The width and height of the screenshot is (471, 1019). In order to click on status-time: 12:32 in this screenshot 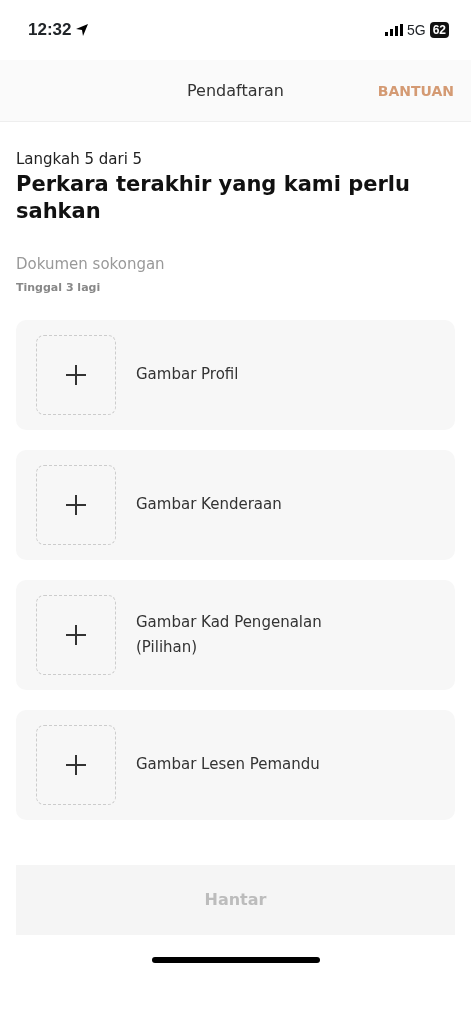, I will do `click(50, 30)`.